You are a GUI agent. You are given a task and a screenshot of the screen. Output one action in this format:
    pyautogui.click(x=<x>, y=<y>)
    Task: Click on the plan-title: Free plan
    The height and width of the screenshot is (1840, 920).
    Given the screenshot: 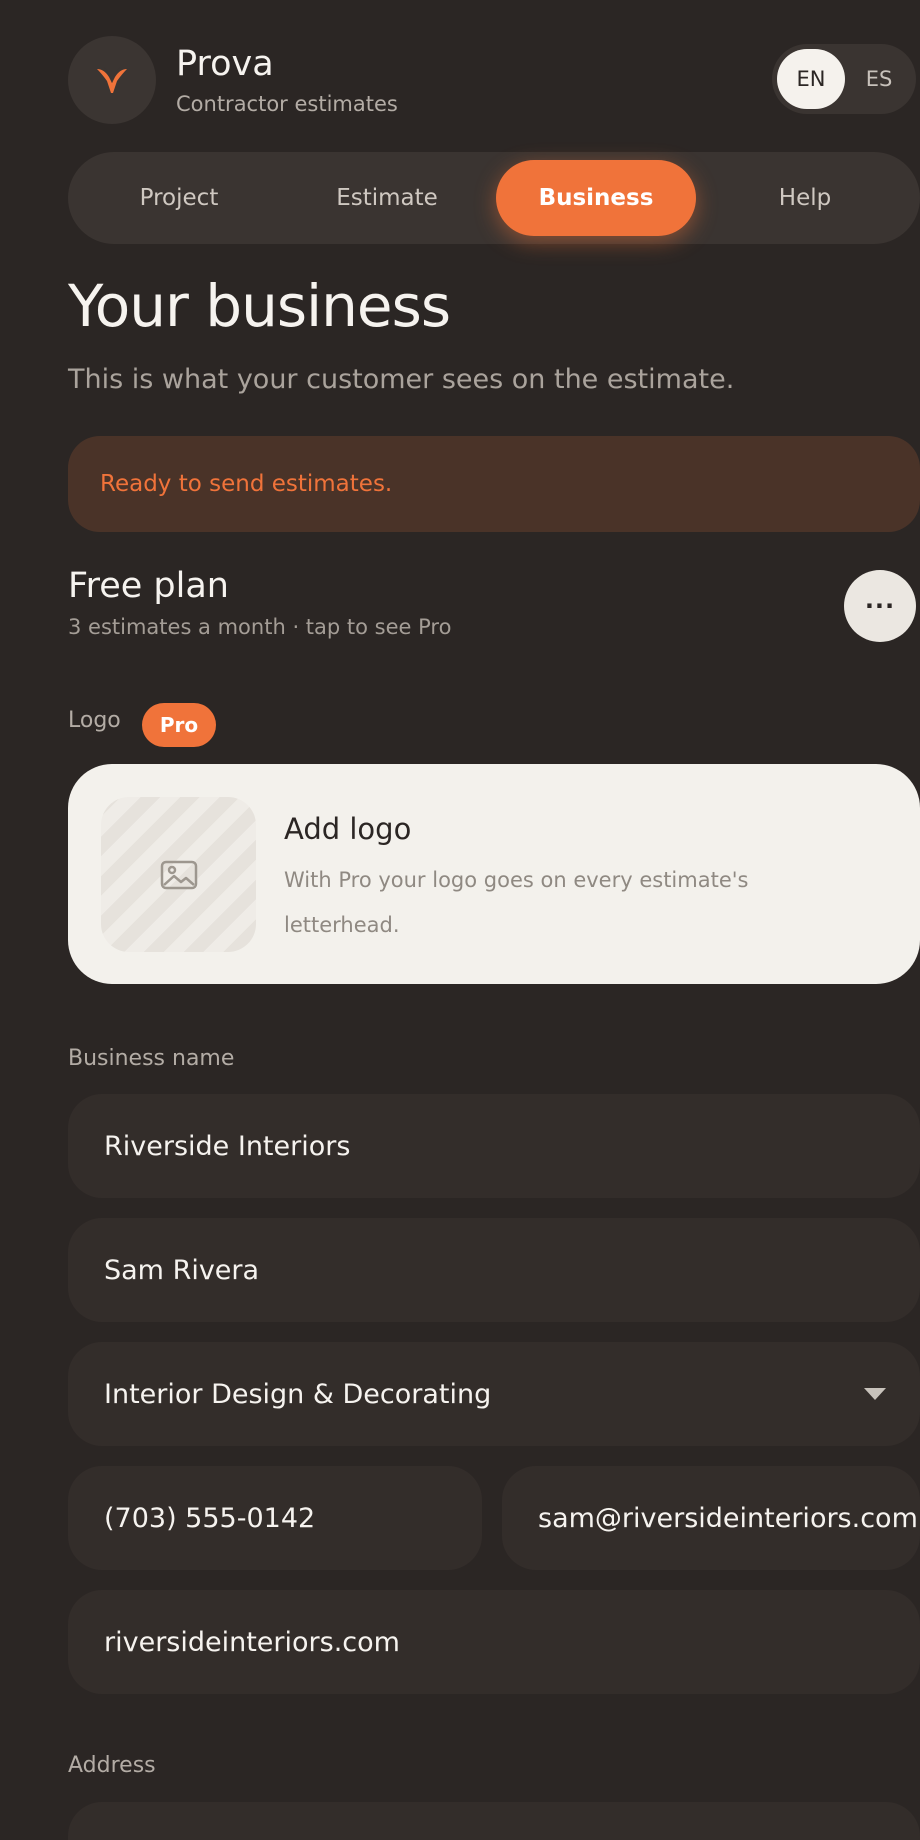 What is the action you would take?
    pyautogui.click(x=148, y=586)
    